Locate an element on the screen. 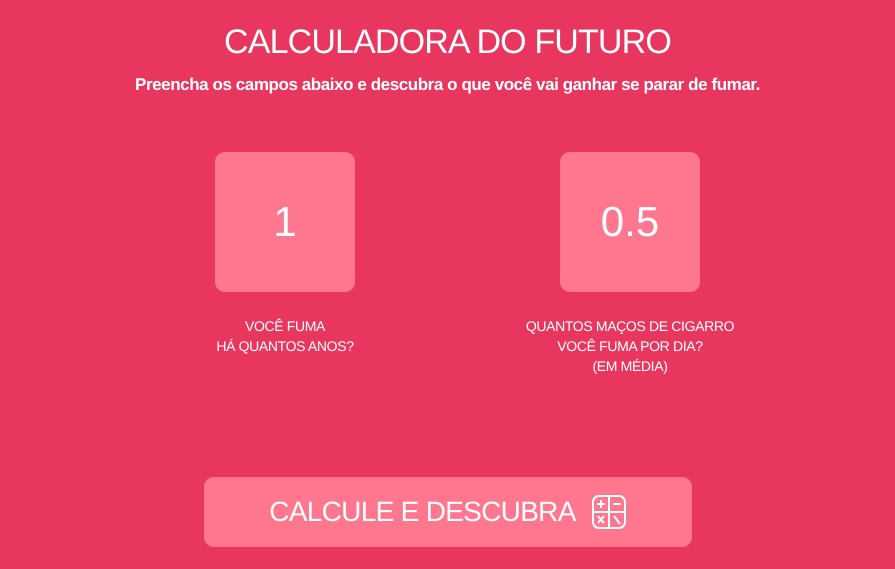 This screenshot has width=895, height=569. field-label: HÁ QUANTOS ANOS? is located at coordinates (285, 346).